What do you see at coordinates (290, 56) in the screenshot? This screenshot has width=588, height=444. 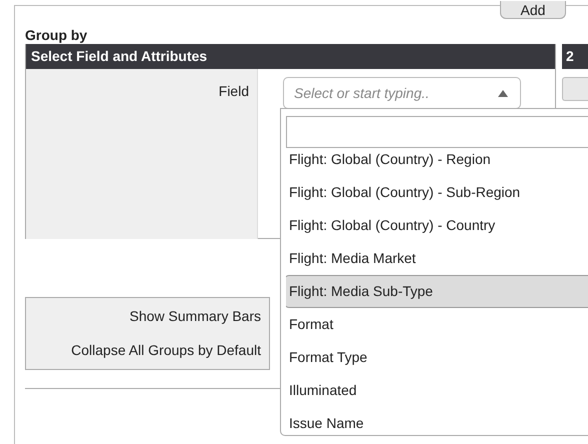 I see `panel-header: Select Field and Attributes` at bounding box center [290, 56].